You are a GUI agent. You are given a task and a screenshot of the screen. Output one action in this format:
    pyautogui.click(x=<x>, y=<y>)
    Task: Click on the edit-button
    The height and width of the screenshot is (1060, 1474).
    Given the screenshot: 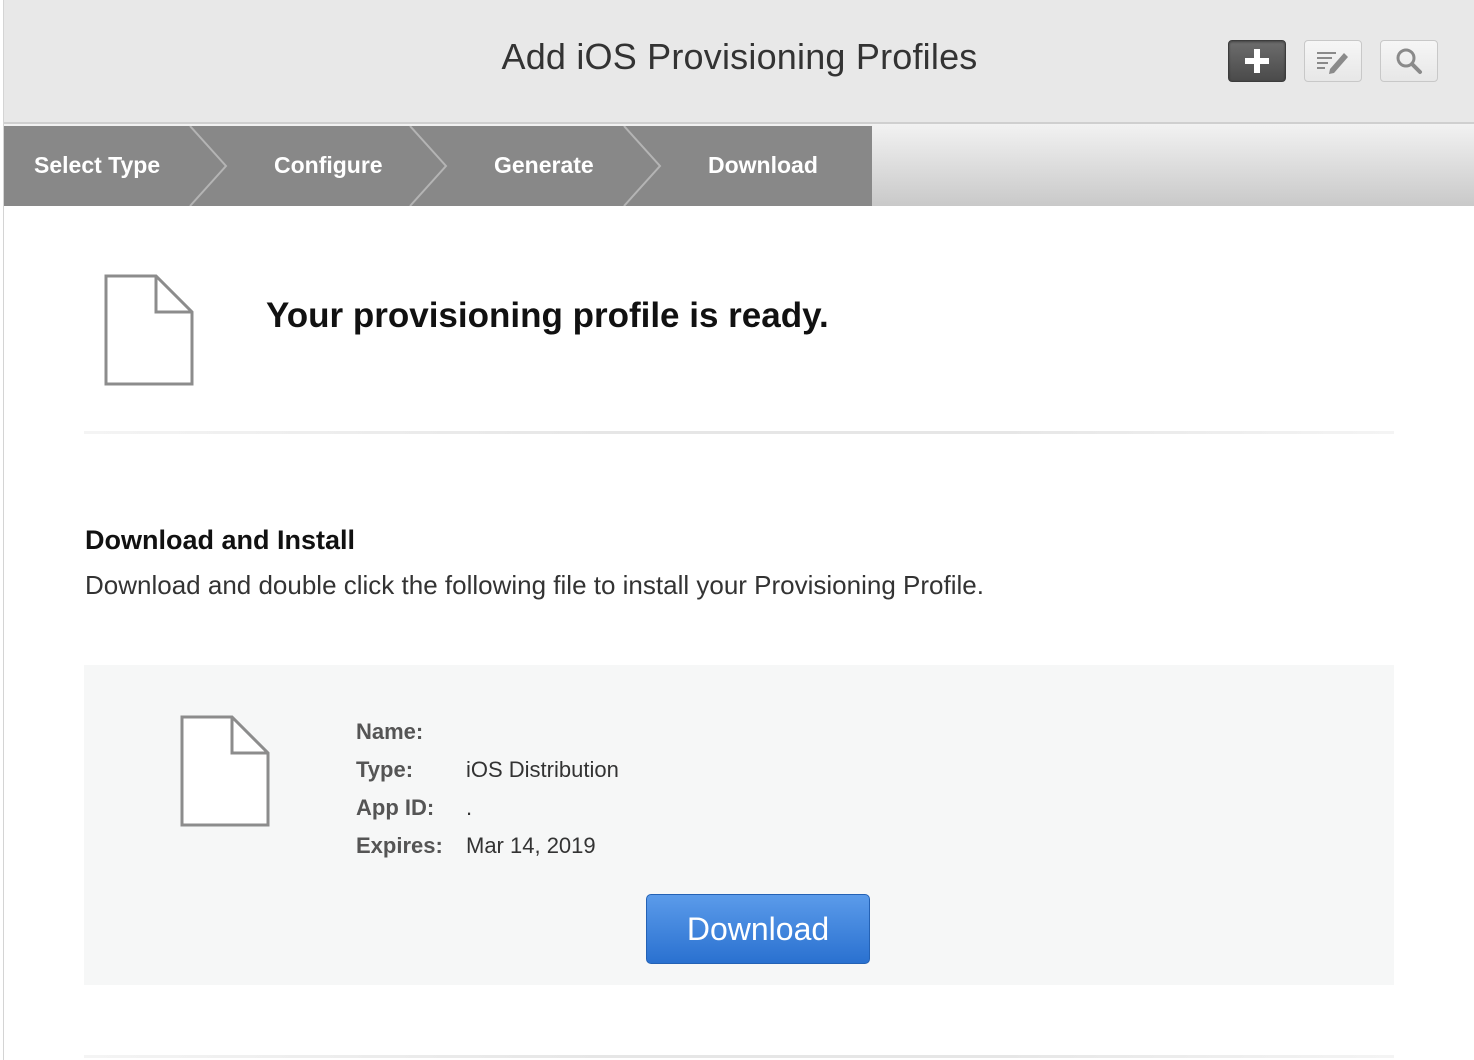 What is the action you would take?
    pyautogui.click(x=1333, y=61)
    